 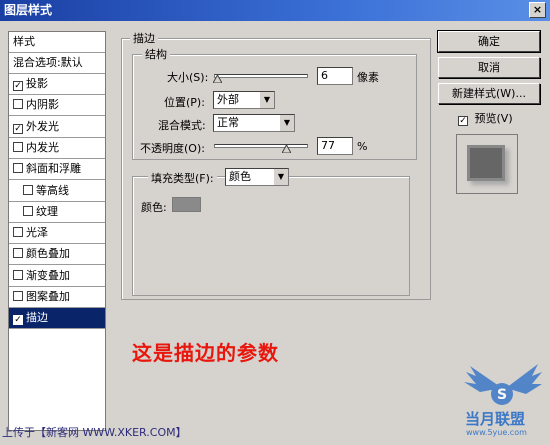 What do you see at coordinates (228, 122) in the screenshot?
I see `blend-mode-select-value: 正常` at bounding box center [228, 122].